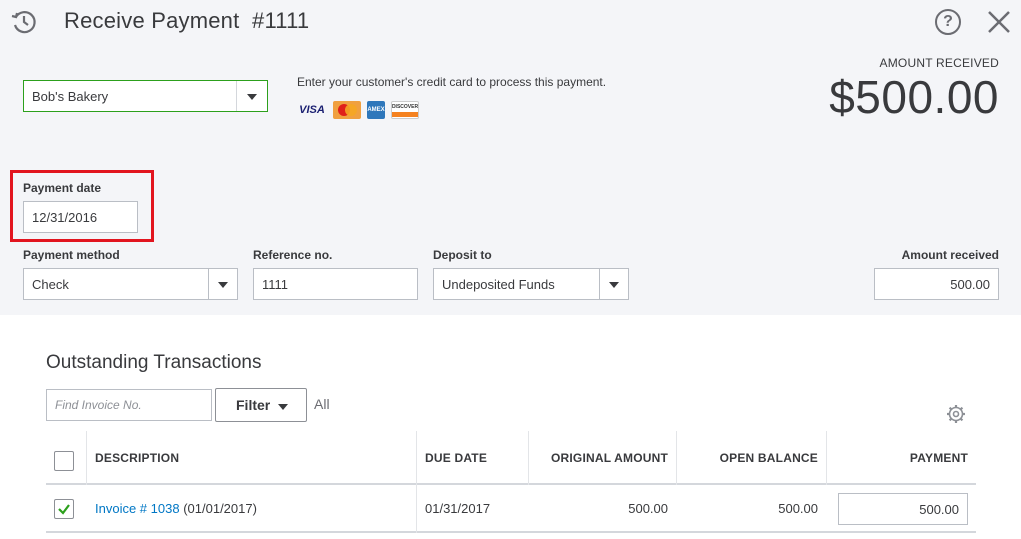 This screenshot has width=1021, height=539. Describe the element at coordinates (405, 106) in the screenshot. I see `discover-text: DISCOVER` at that location.